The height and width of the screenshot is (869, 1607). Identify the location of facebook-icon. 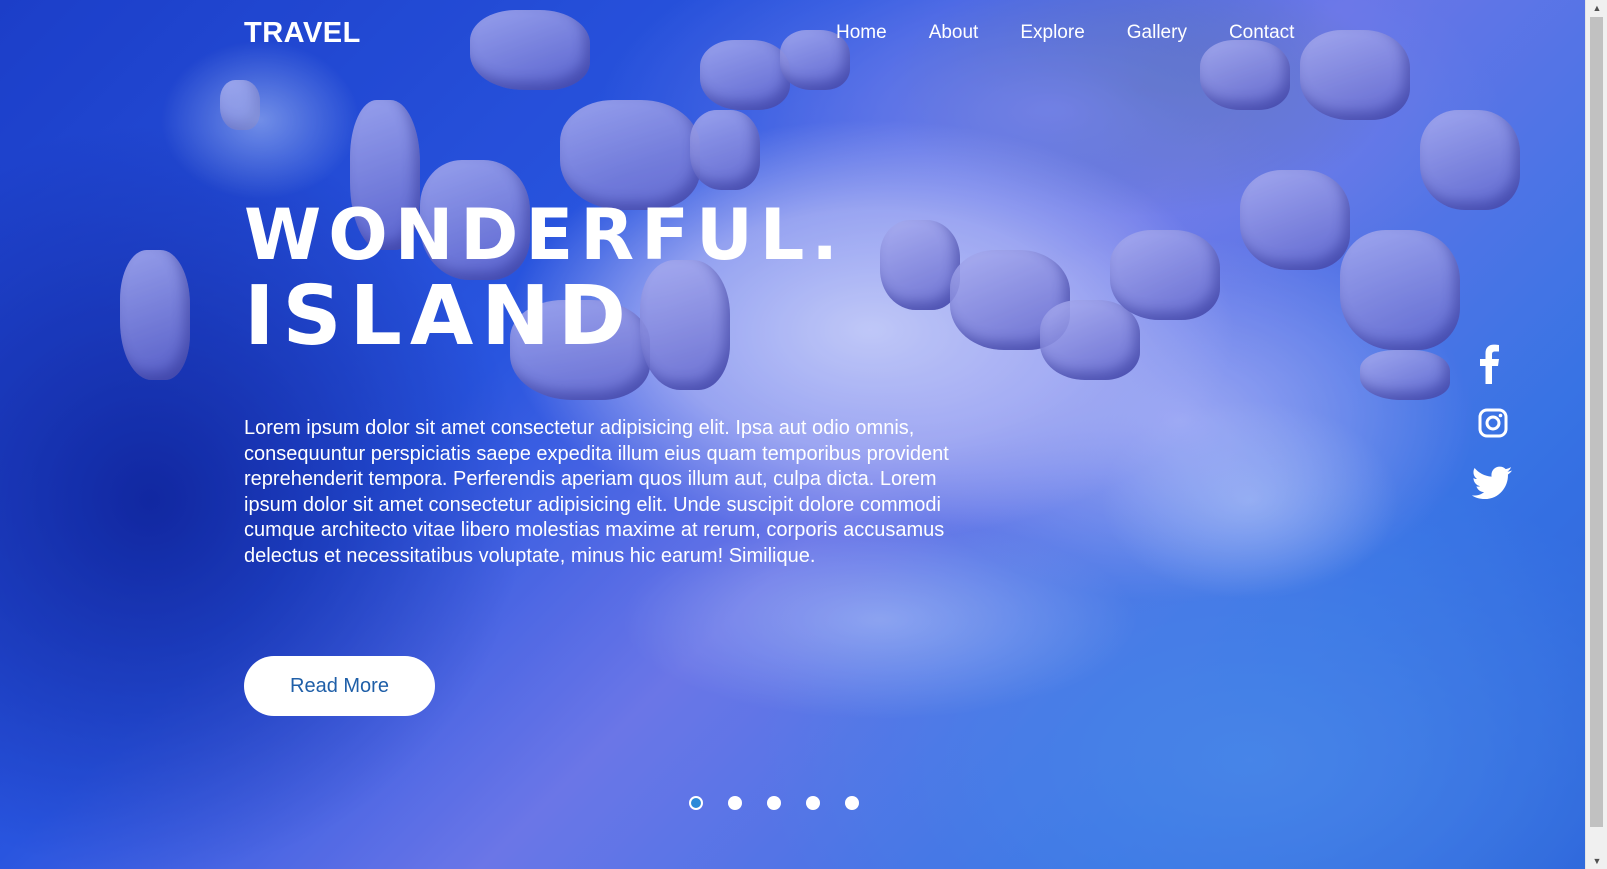
(1492, 364).